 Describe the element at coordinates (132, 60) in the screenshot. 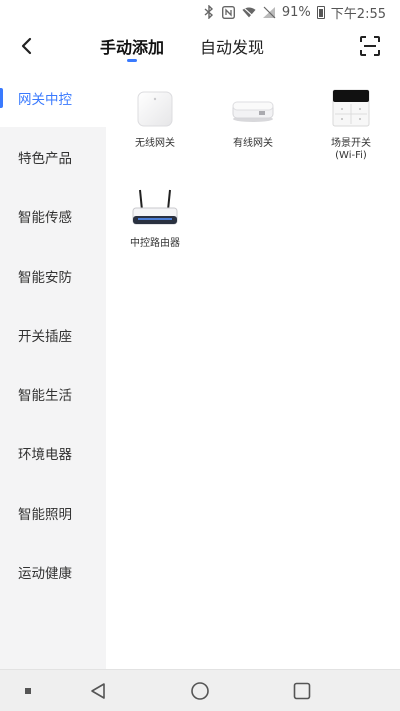

I see `active-tab-indicator` at that location.